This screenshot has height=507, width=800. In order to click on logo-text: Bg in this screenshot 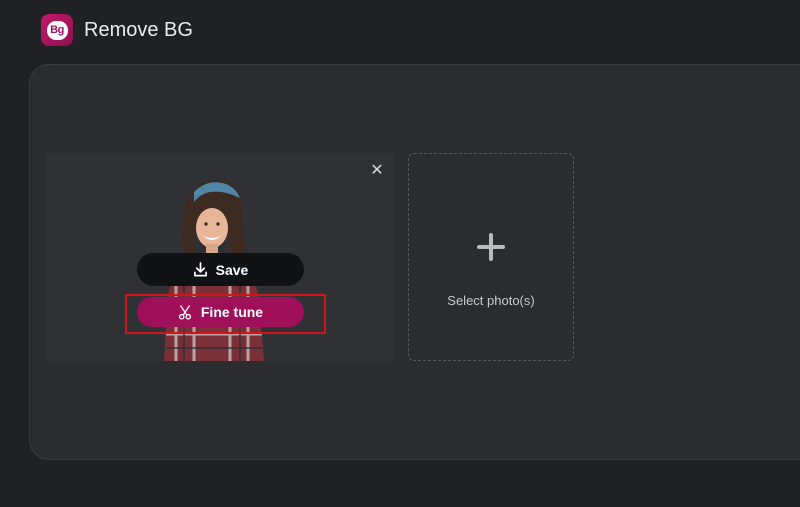, I will do `click(57, 30)`.